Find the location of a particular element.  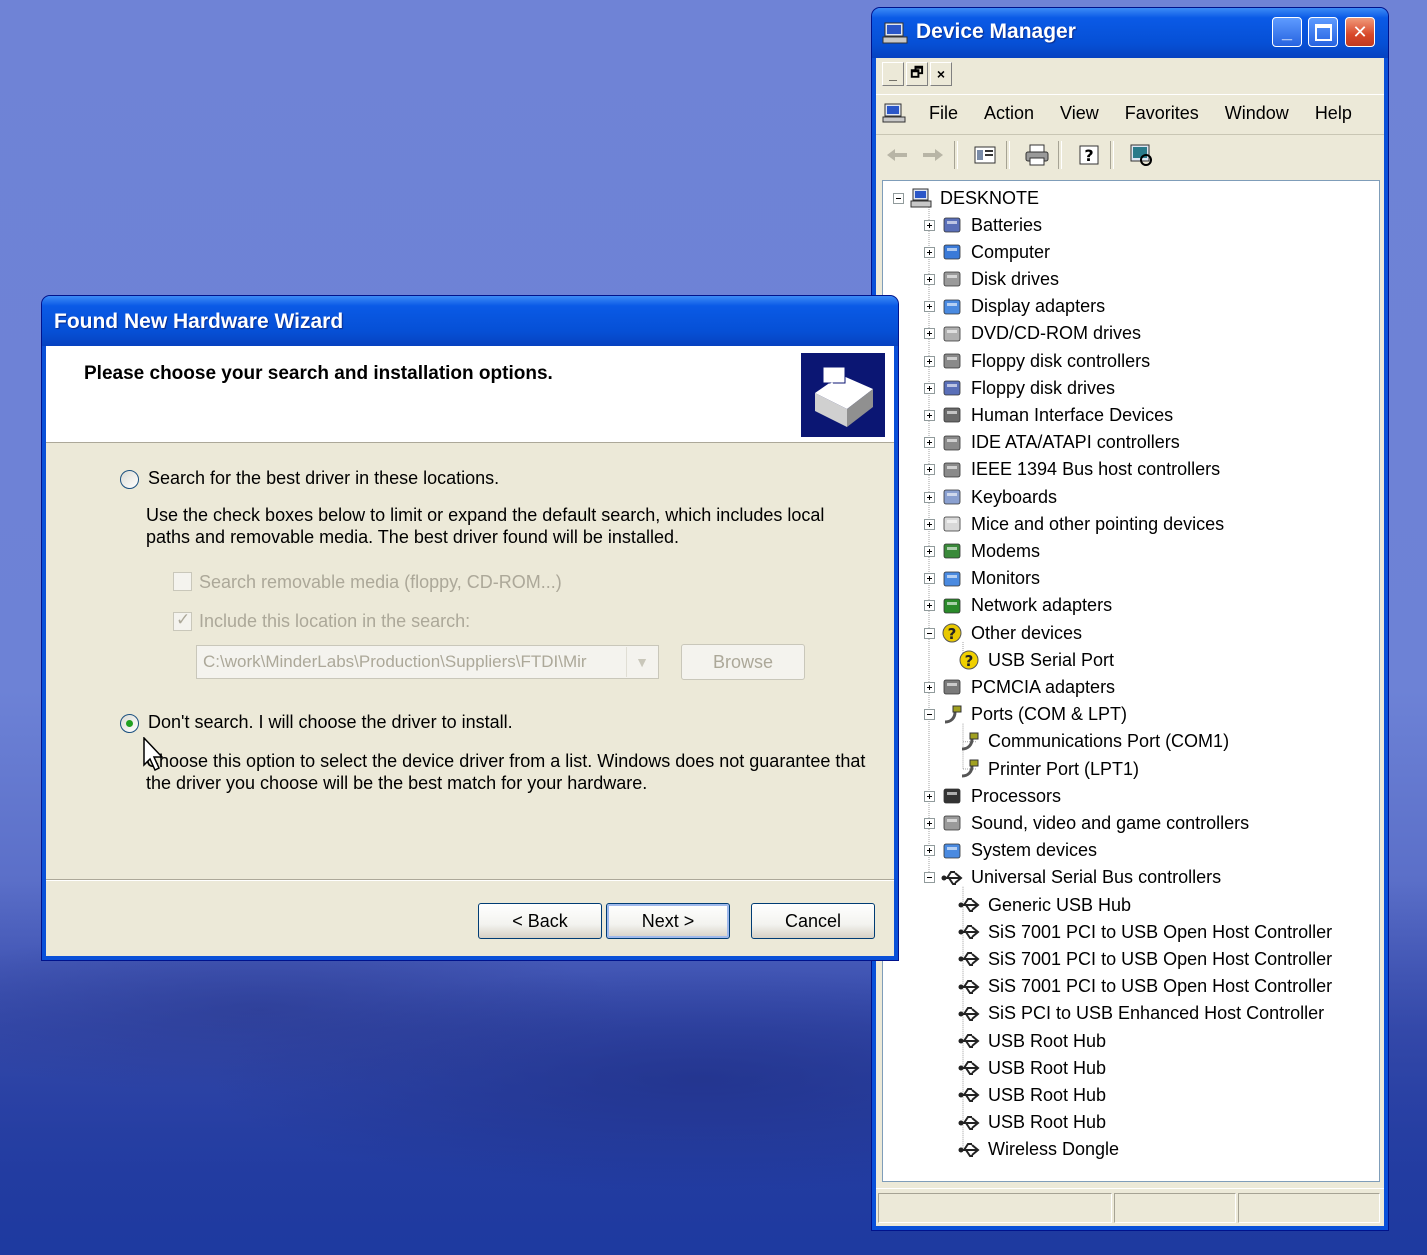

menu-file: File is located at coordinates (943, 113).